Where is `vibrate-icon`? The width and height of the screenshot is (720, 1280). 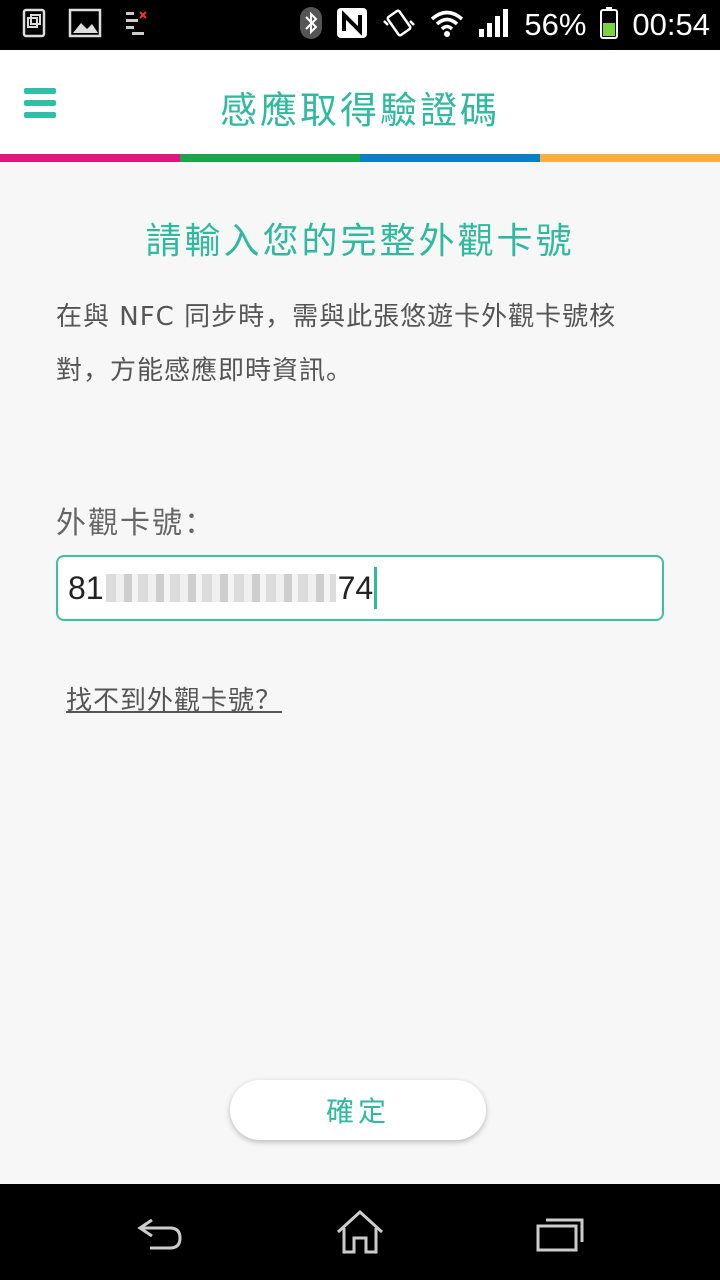 vibrate-icon is located at coordinates (399, 25).